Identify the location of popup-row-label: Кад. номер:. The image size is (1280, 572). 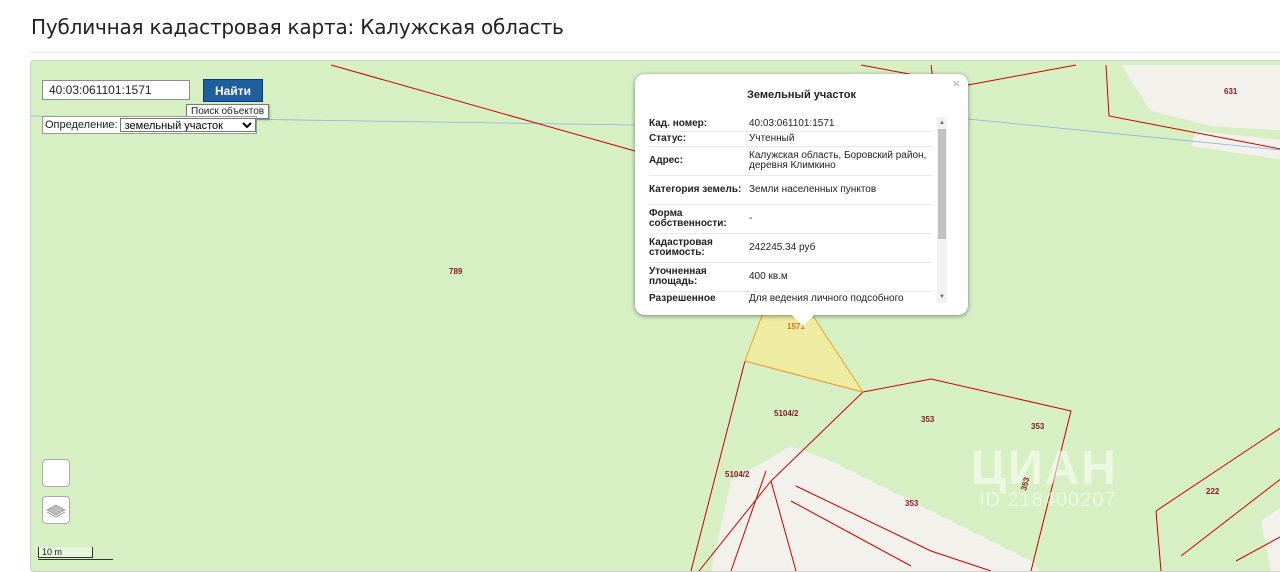
(678, 123).